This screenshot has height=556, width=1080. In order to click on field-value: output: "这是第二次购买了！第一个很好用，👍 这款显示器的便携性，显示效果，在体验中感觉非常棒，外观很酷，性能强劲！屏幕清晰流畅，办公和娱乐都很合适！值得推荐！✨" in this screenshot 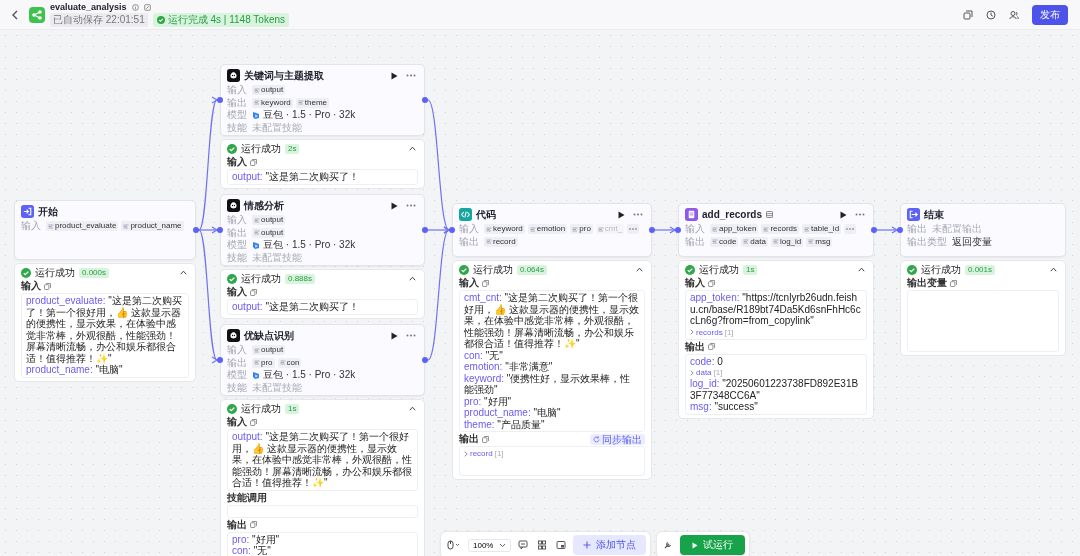, I will do `click(322, 460)`.